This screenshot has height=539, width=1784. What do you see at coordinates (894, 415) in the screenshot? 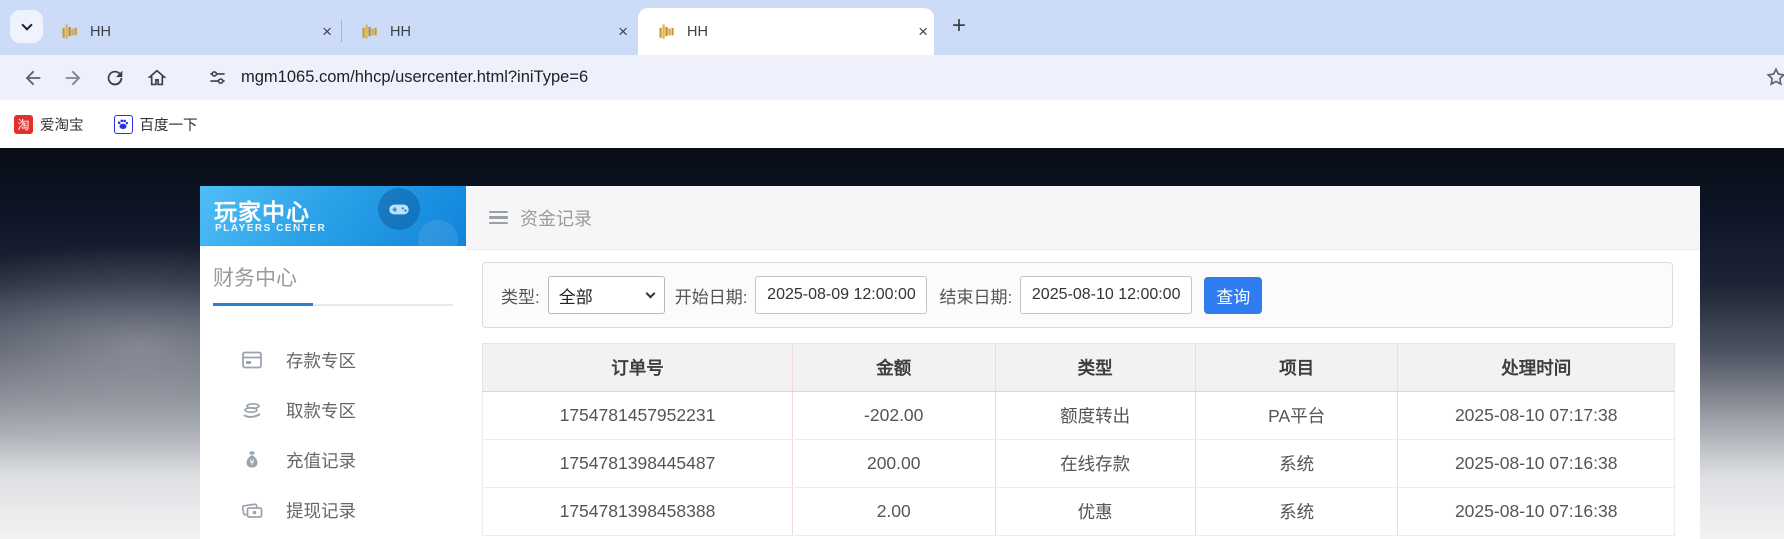
I see `cell-amount: -202.00` at bounding box center [894, 415].